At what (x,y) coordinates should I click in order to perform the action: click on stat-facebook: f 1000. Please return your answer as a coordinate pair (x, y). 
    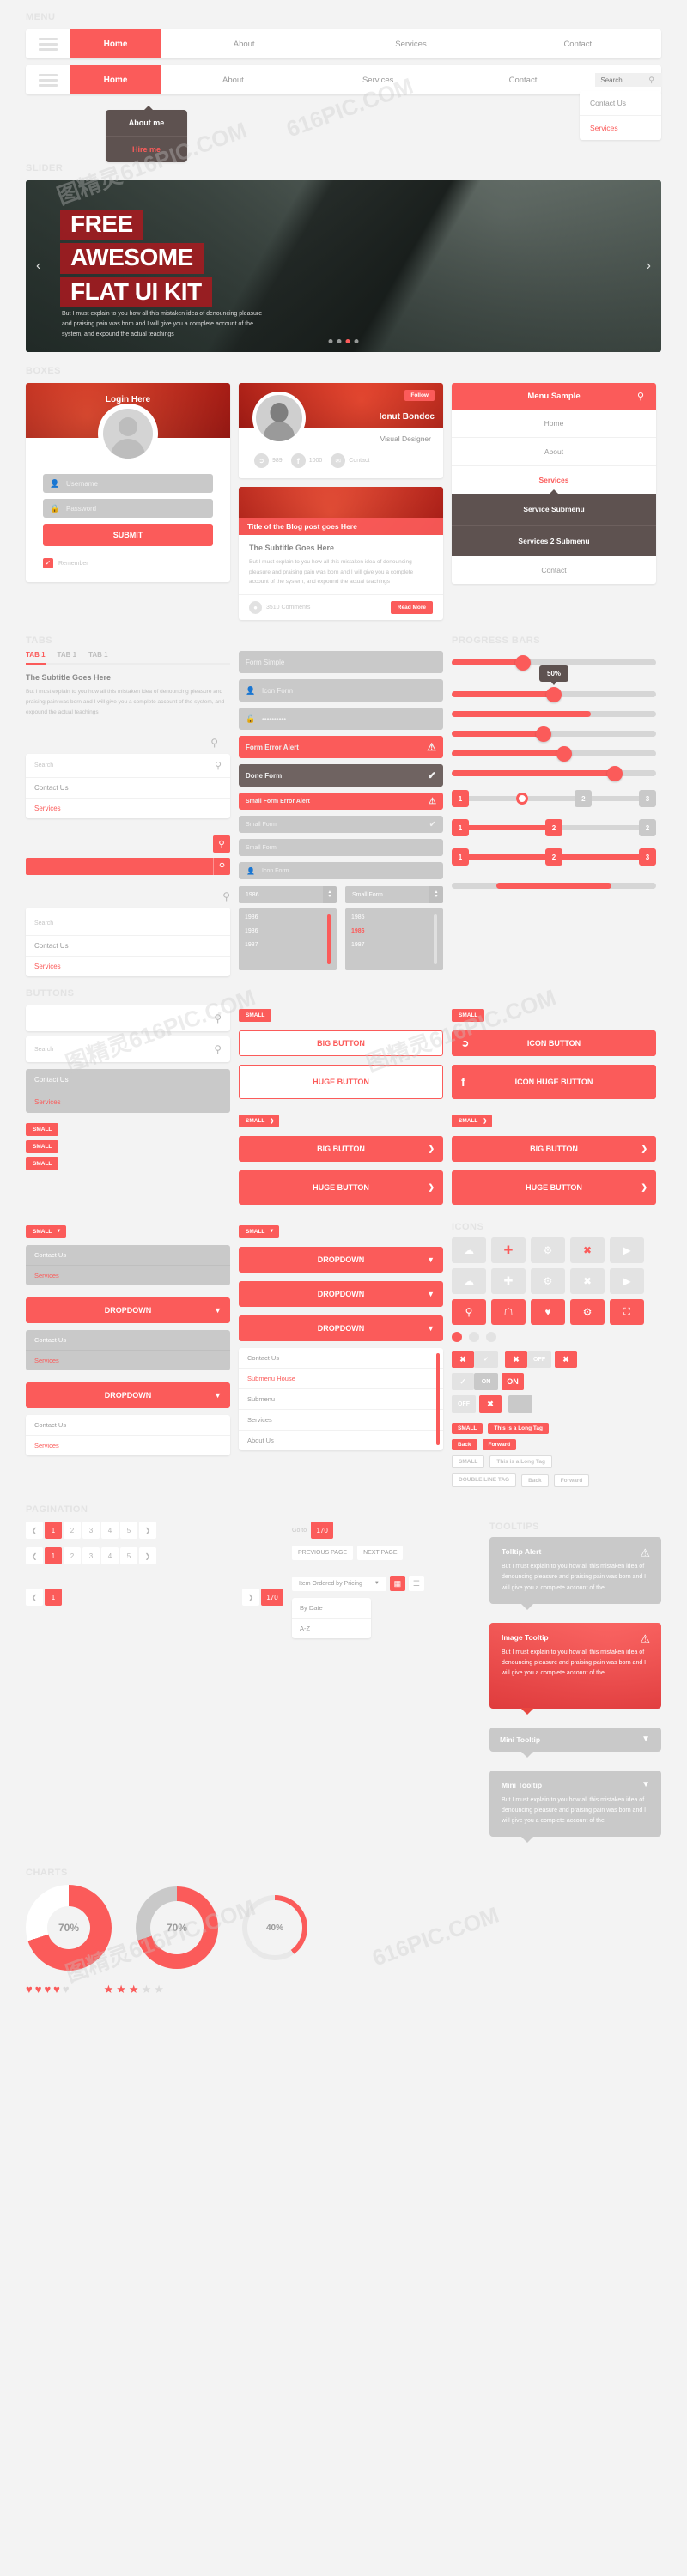
    Looking at the image, I should click on (306, 461).